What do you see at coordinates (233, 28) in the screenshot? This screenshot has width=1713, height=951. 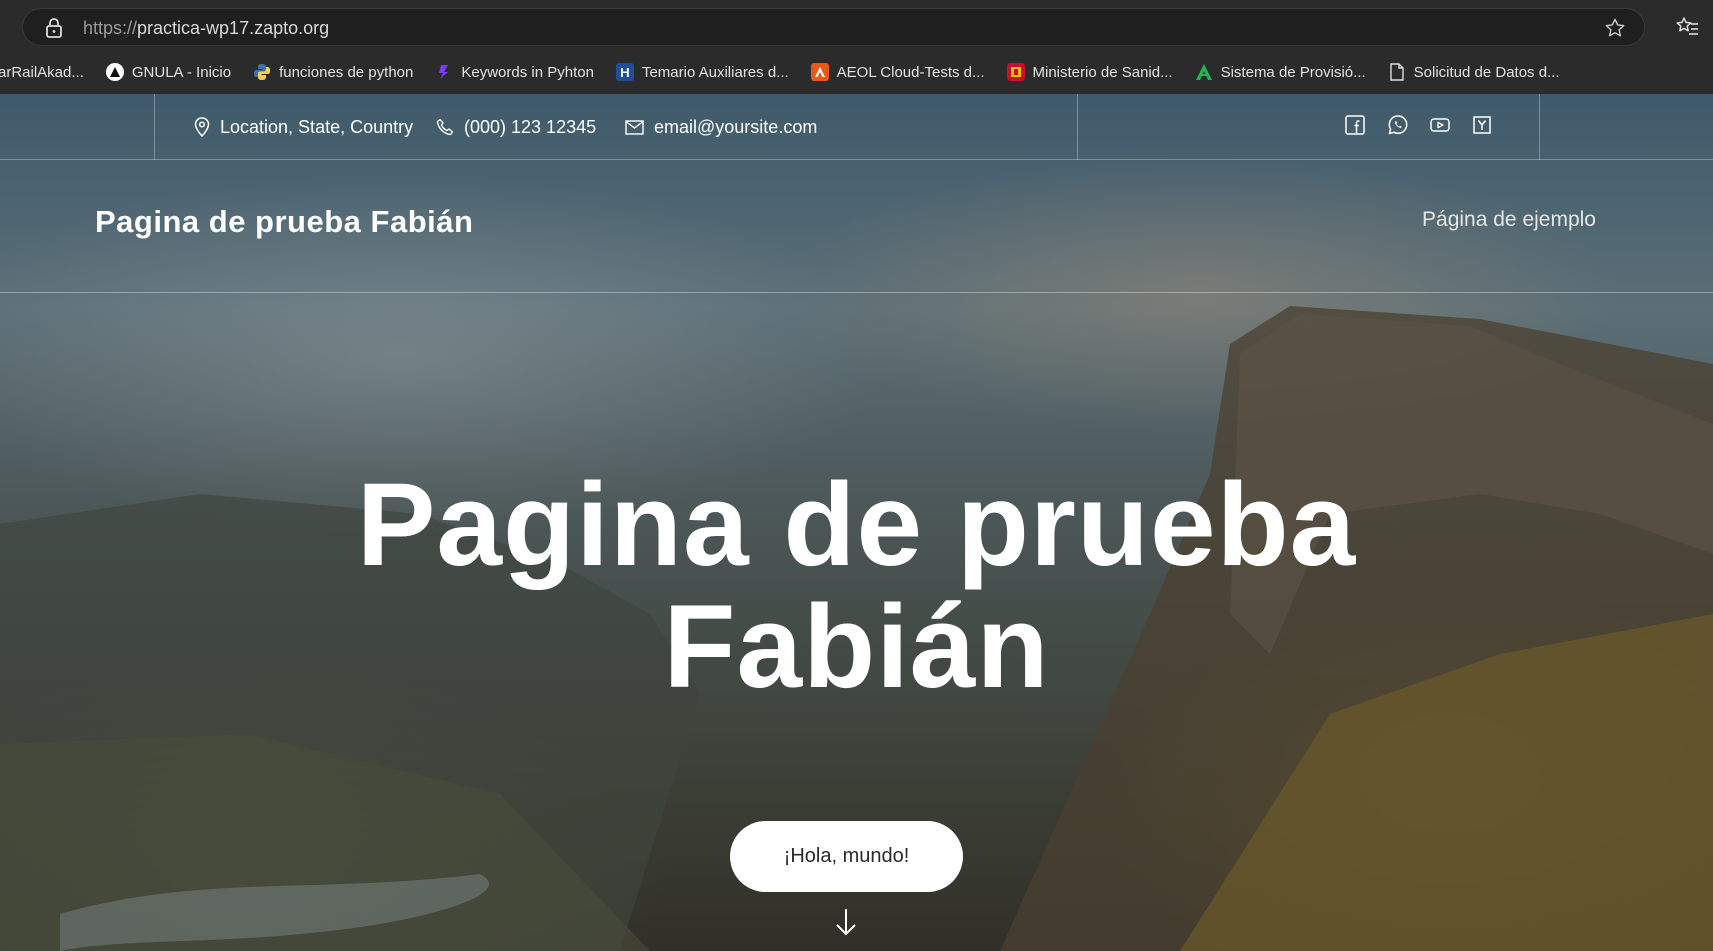 I see `url-host: practica-wp17.zapto.org` at bounding box center [233, 28].